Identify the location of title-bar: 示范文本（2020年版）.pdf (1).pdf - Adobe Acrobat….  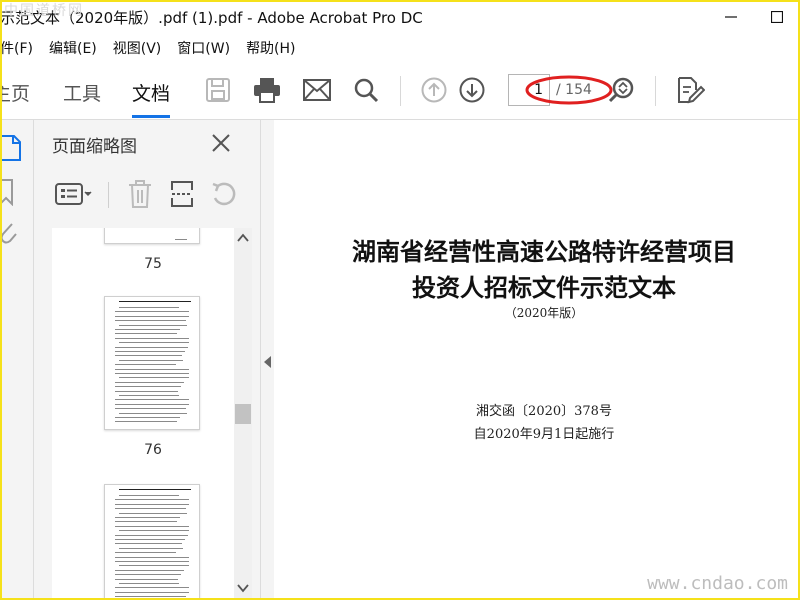
(400, 17).